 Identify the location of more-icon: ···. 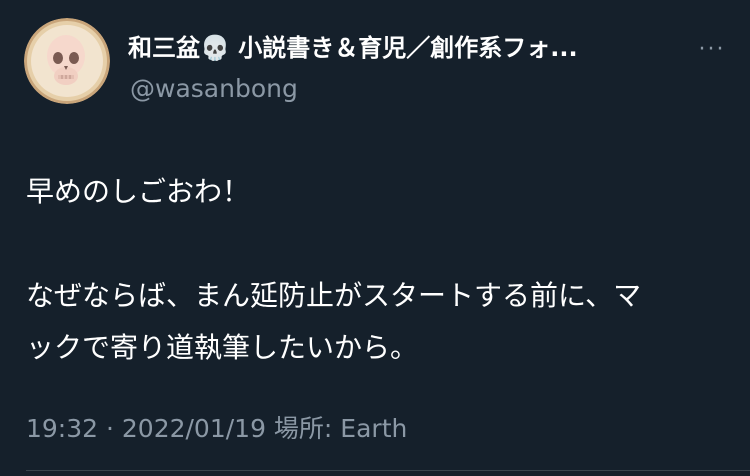
(712, 49).